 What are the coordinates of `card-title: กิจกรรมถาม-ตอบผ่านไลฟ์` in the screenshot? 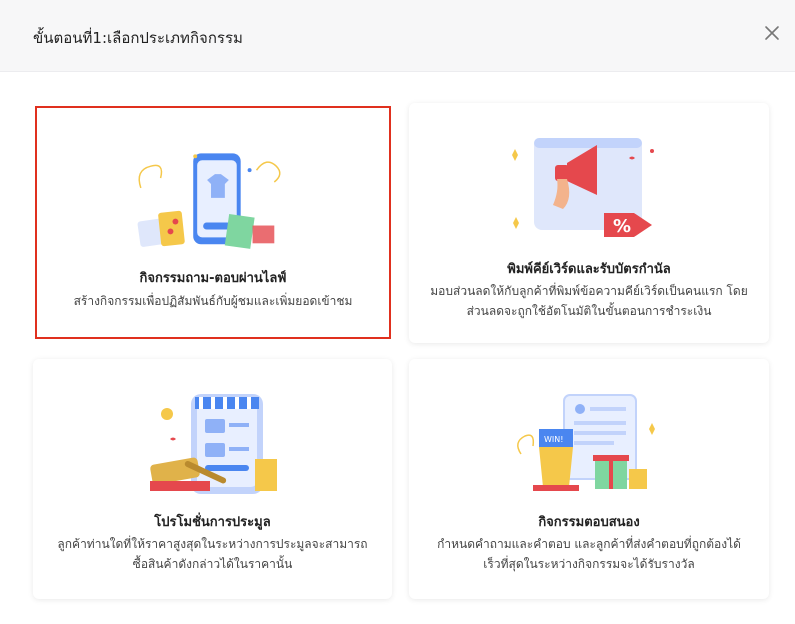 It's located at (213, 278).